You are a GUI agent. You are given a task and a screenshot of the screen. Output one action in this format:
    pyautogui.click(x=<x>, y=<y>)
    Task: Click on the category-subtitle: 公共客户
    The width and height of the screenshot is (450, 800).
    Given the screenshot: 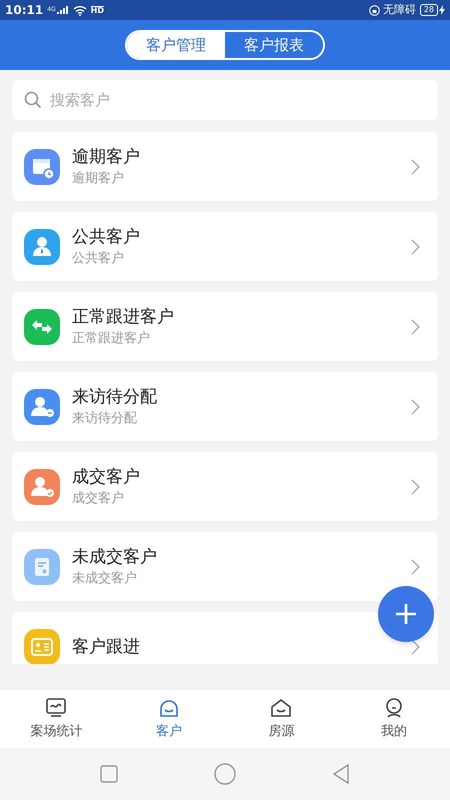 What is the action you would take?
    pyautogui.click(x=98, y=259)
    